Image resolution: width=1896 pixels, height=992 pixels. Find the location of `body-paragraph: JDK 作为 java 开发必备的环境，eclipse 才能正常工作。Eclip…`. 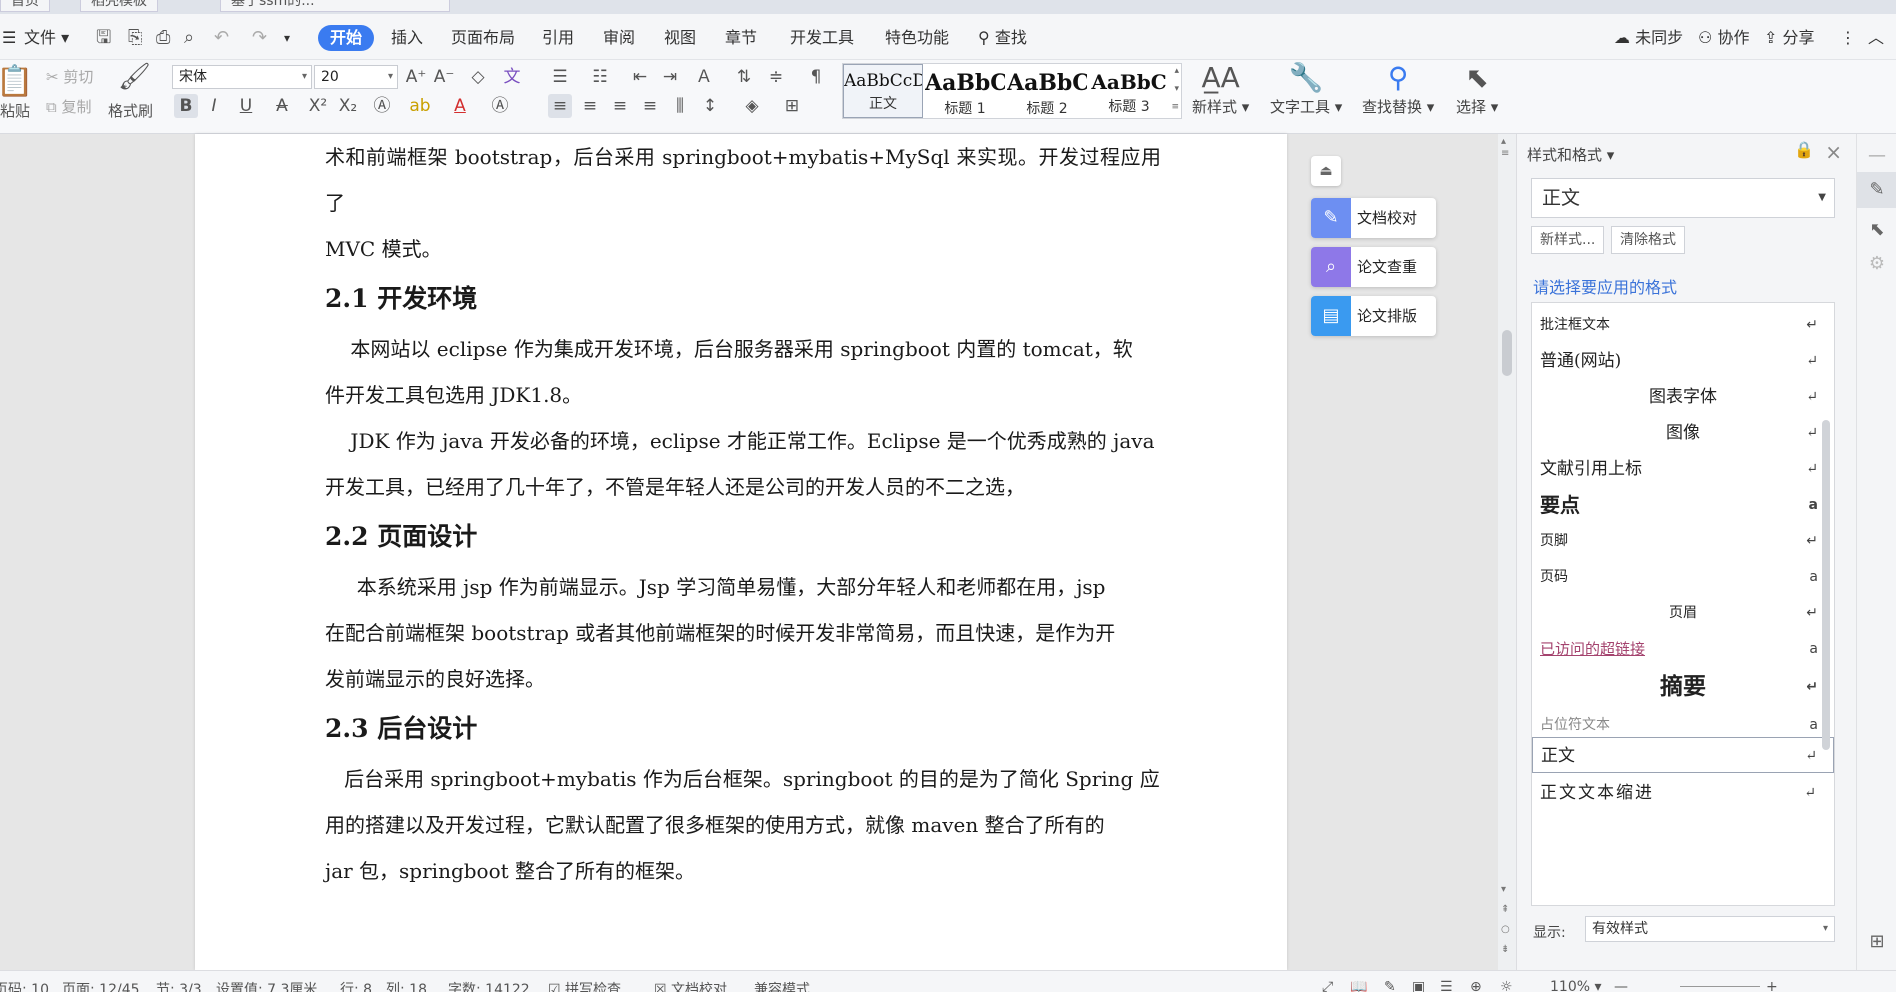

body-paragraph: JDK 作为 java 开发必备的环境，eclipse 才能正常工作。Eclip… is located at coordinates (743, 441).